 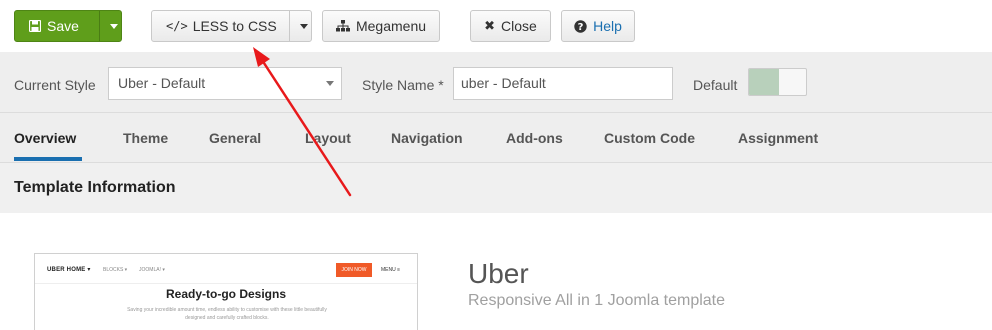 What do you see at coordinates (498, 273) in the screenshot?
I see `template-name: Uber` at bounding box center [498, 273].